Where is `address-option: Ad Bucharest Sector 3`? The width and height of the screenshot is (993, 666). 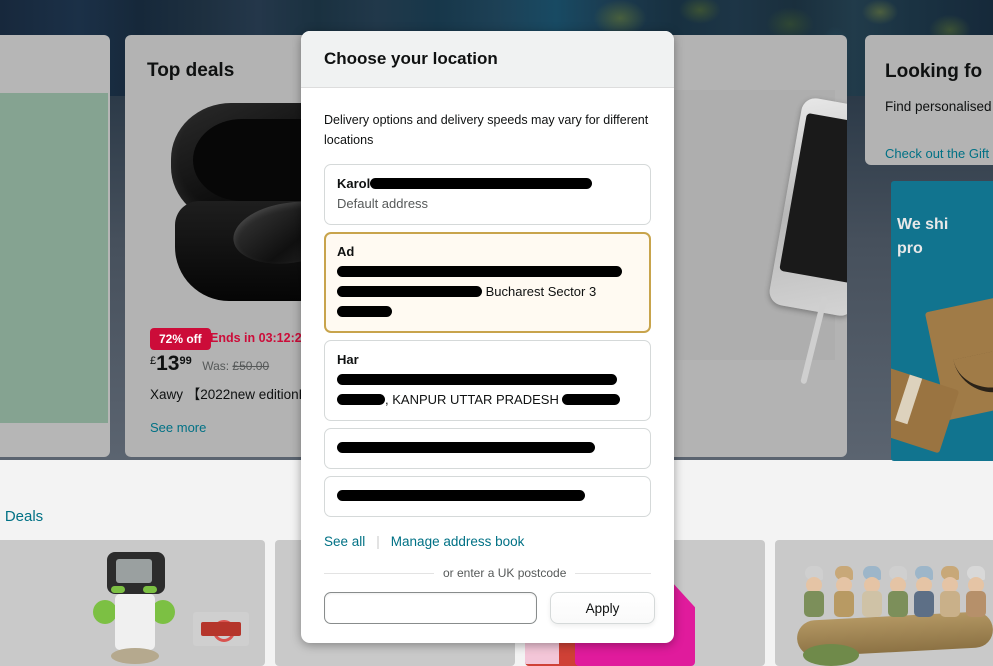
address-option: Ad Bucharest Sector 3 is located at coordinates (487, 282).